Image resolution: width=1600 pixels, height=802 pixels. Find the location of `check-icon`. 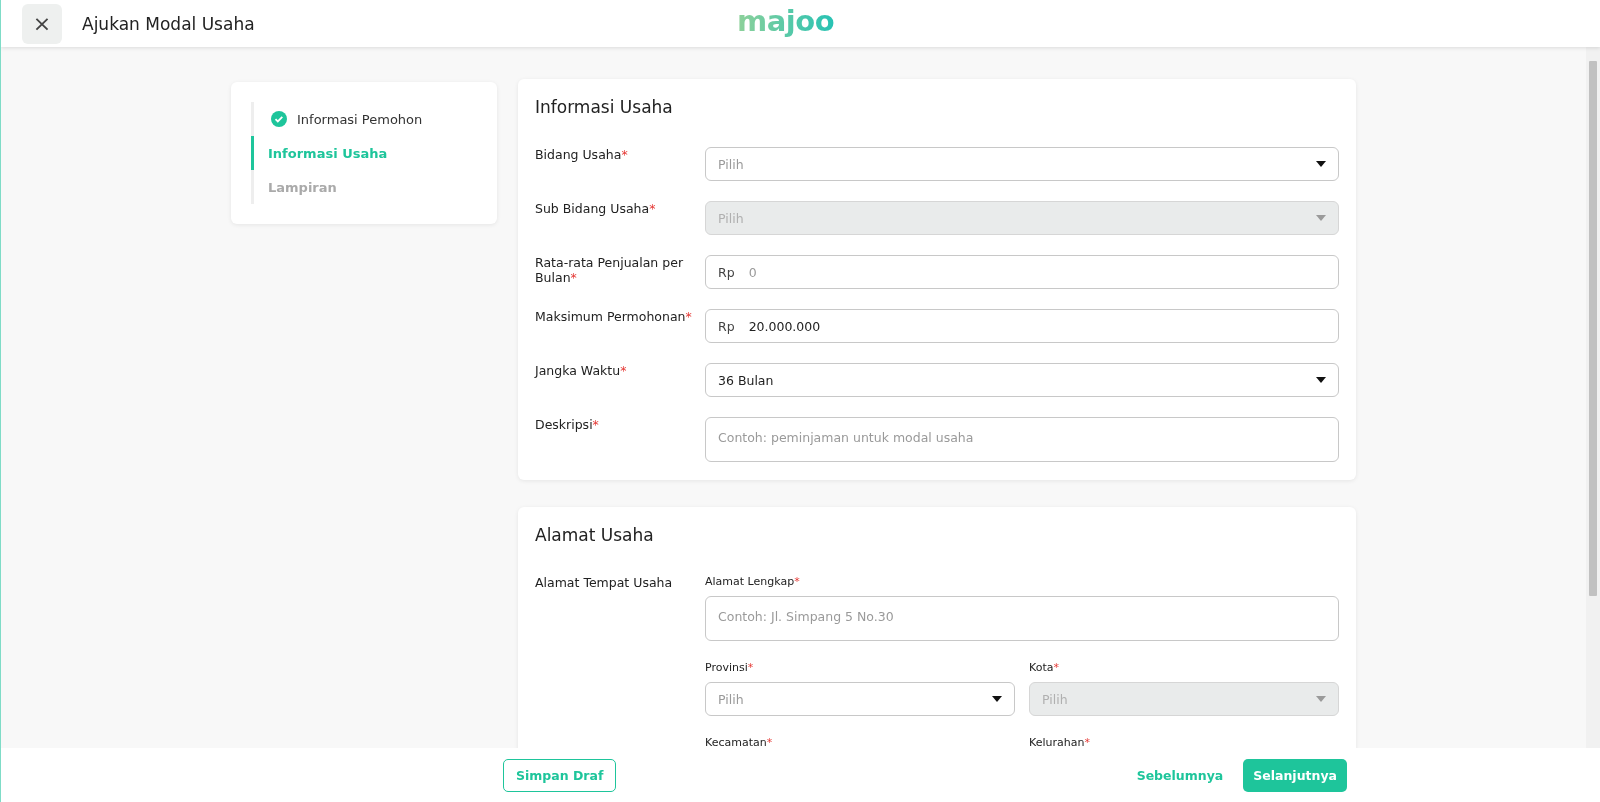

check-icon is located at coordinates (279, 119).